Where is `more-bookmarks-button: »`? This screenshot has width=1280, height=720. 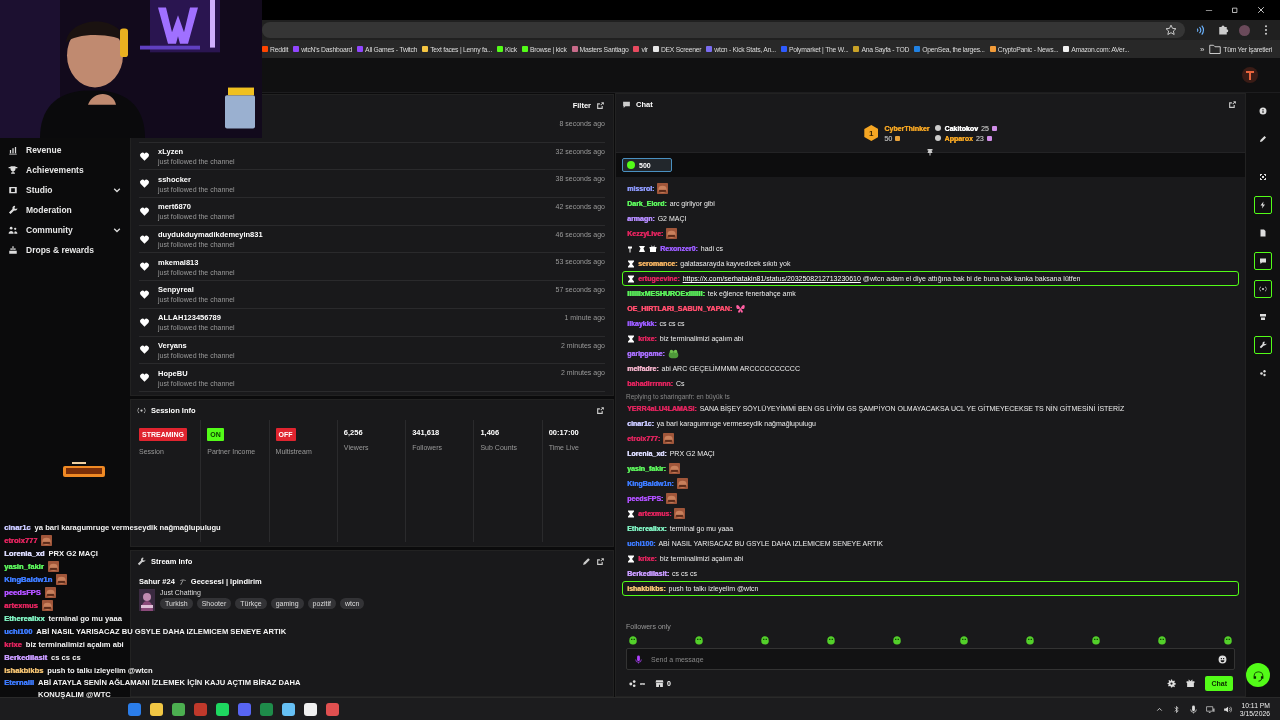 more-bookmarks-button: » is located at coordinates (1202, 49).